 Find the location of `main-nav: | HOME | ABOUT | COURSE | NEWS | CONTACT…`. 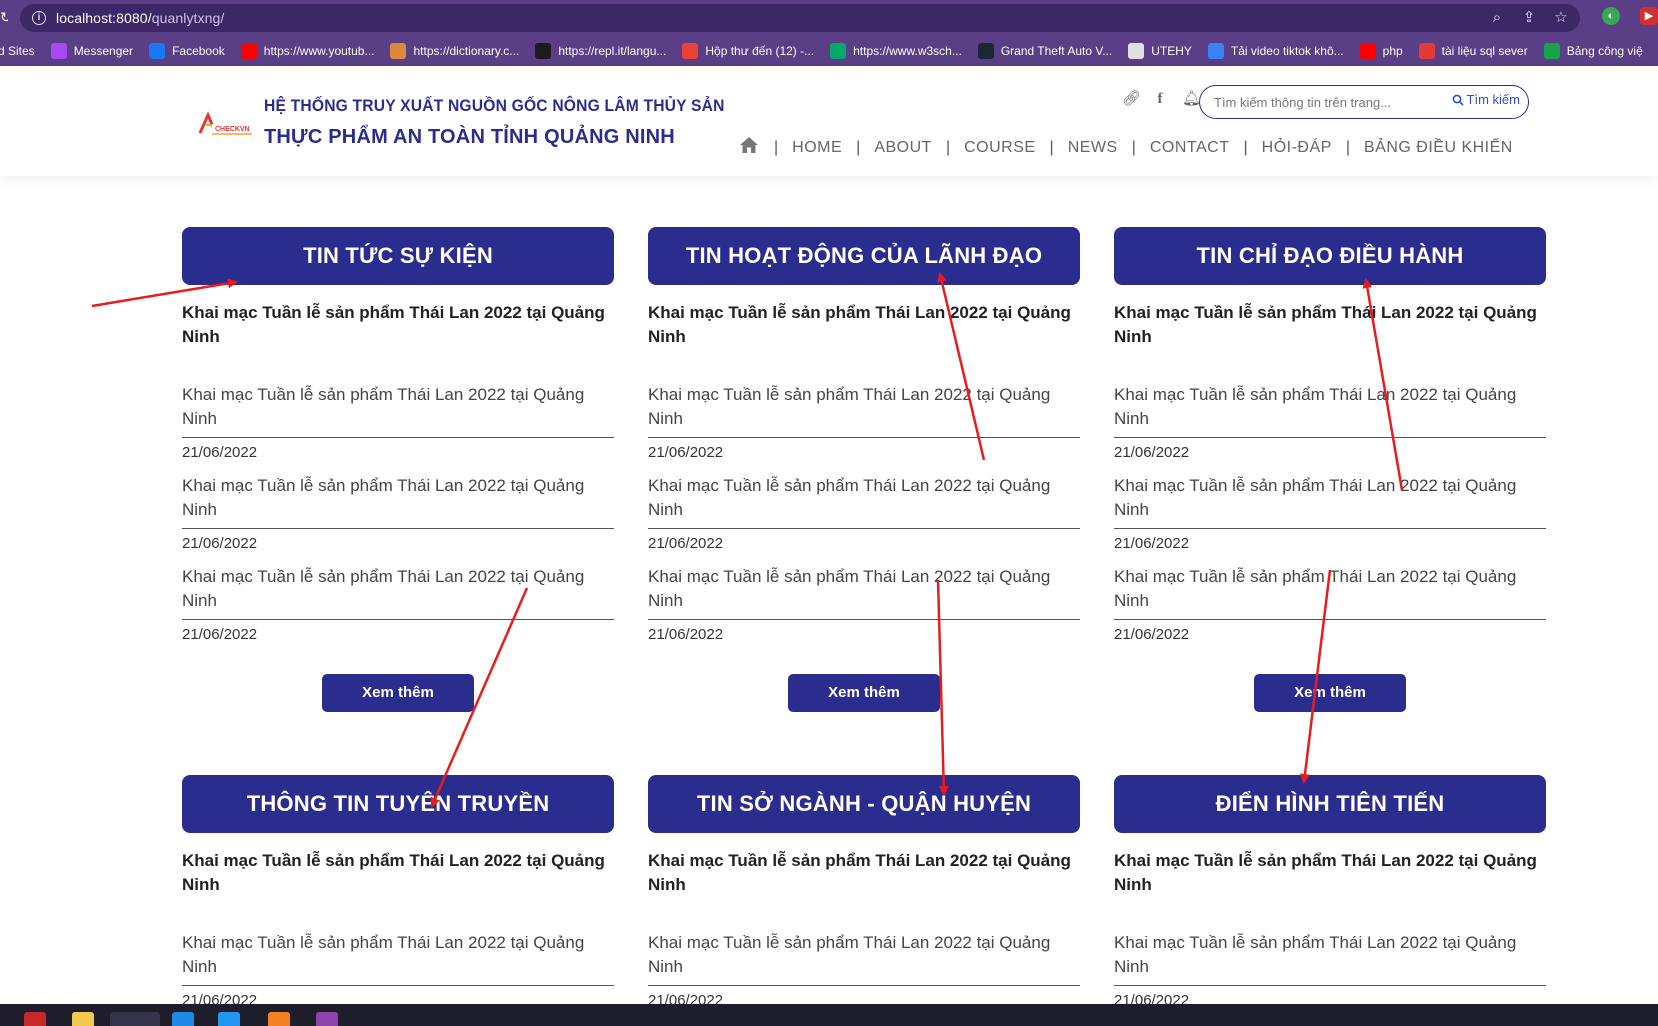

main-nav: | HOME | ABOUT | COURSE | NEWS | CONTACT… is located at coordinates (1125, 147).